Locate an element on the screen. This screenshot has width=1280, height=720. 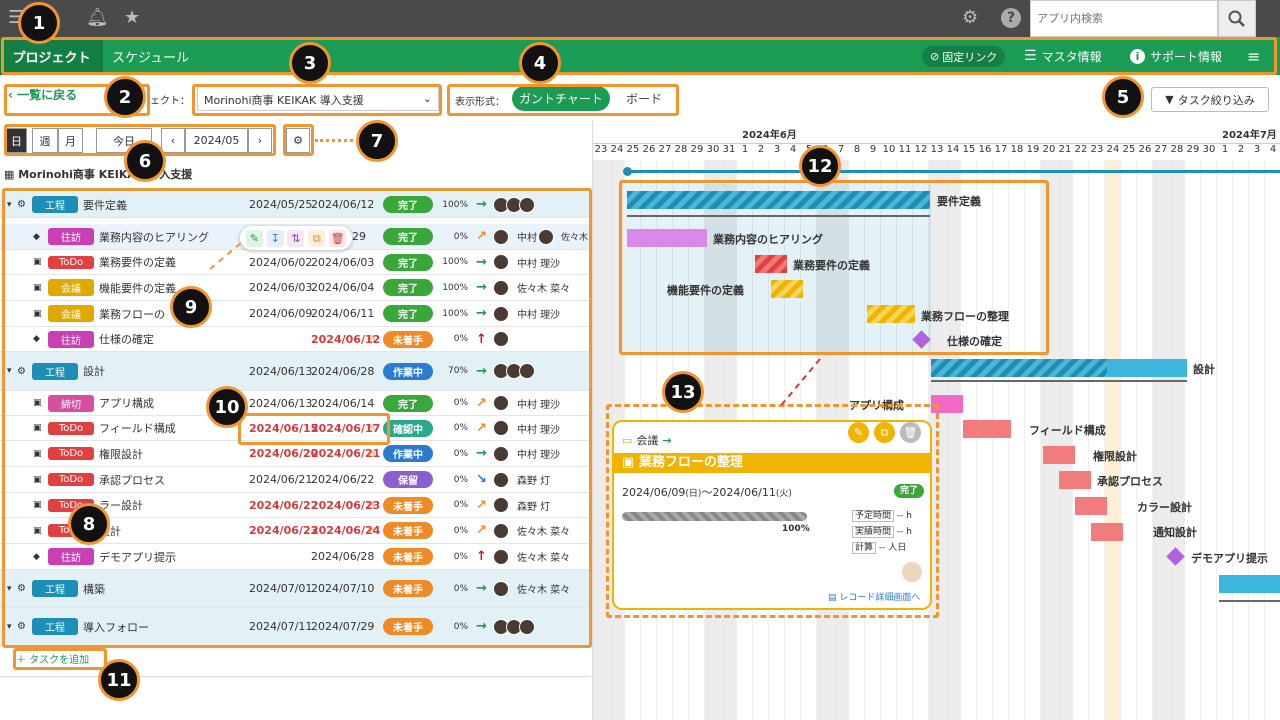
callout-connector is located at coordinates (337, 140).